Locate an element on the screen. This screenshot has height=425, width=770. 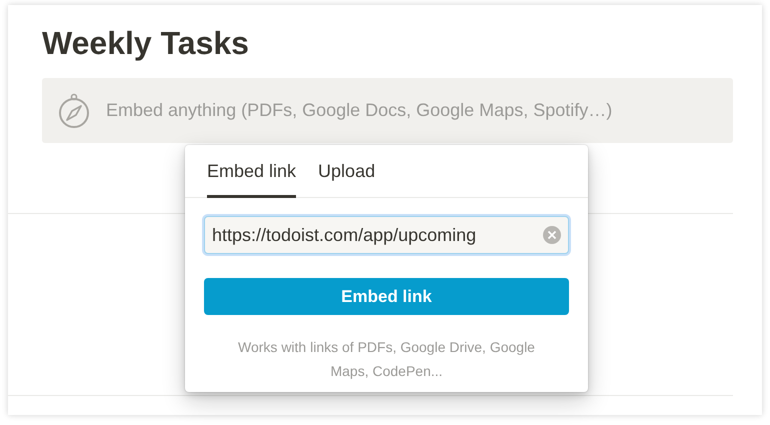
embed-placeholder: Embed anything (PDFs, Google Docs, Google Maps, Spotify…) is located at coordinates (359, 110).